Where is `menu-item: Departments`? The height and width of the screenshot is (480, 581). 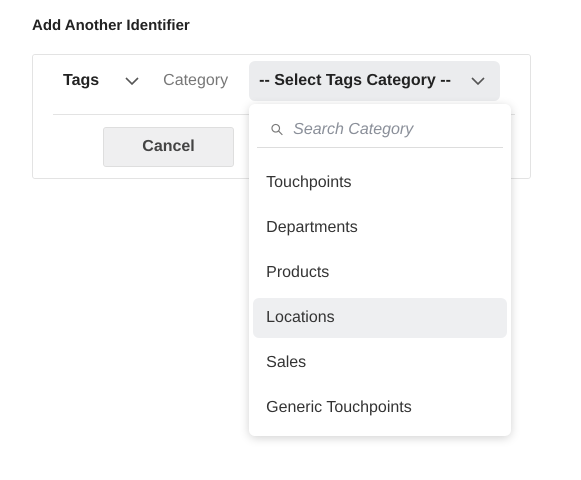
menu-item: Departments is located at coordinates (380, 228).